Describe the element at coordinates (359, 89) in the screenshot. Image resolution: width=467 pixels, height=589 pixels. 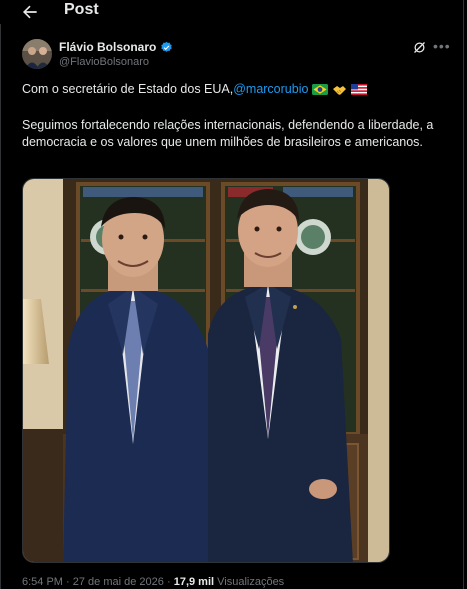
I see `usa-flag-icon` at that location.